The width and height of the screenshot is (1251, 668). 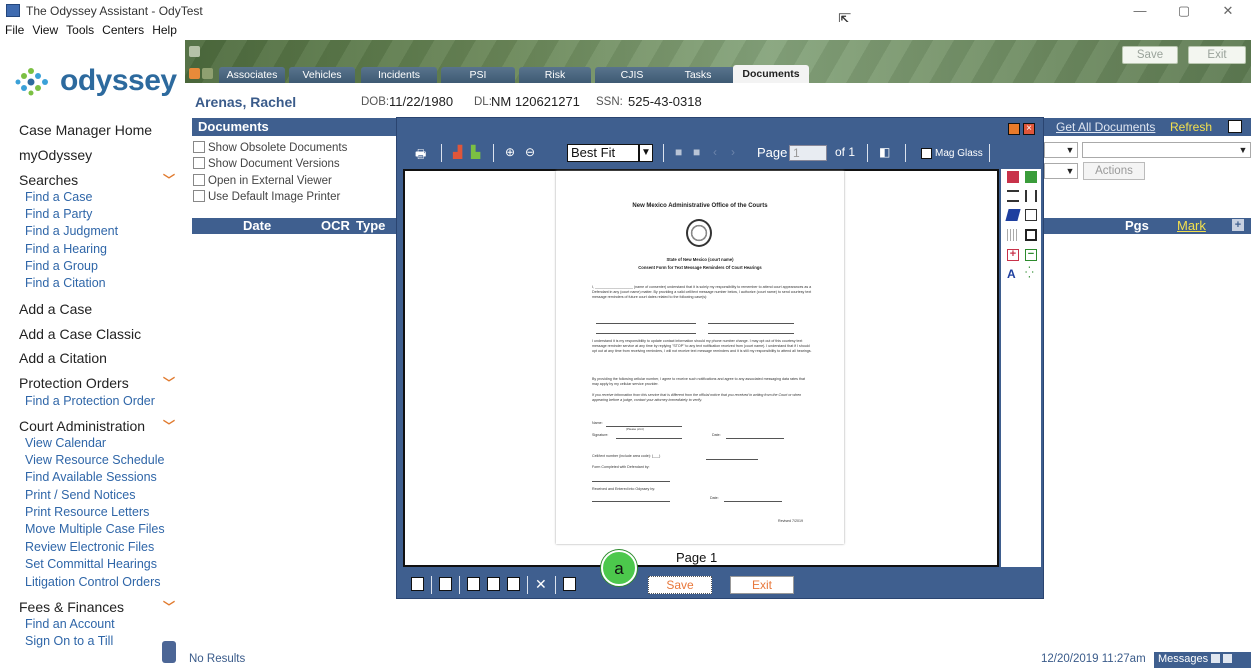 I want to click on nav-find-a-party: Find a Party, so click(x=58, y=214).